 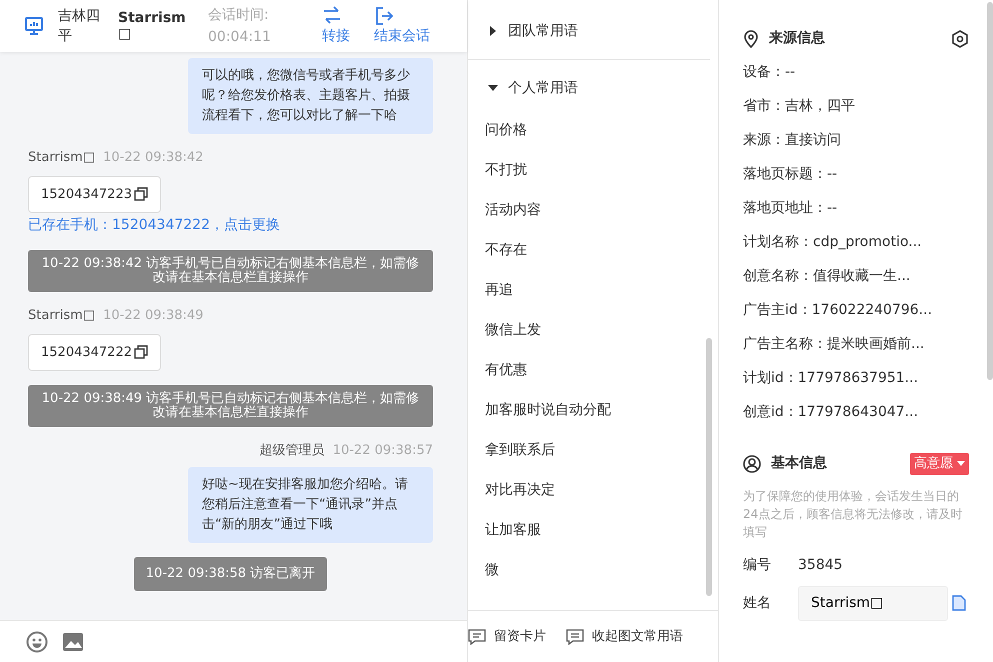 What do you see at coordinates (310, 504) in the screenshot?
I see `message-bubble: 好哒~现在安排客服加您介绍哈。请您稍后注意查看一下“通讯录”并点击“新的朋友”通过下哦` at bounding box center [310, 504].